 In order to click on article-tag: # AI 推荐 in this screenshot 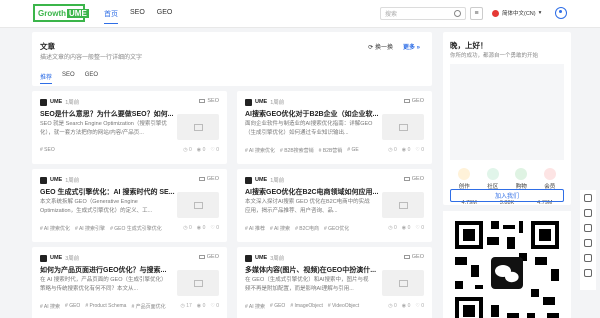, I will do `click(255, 228)`.